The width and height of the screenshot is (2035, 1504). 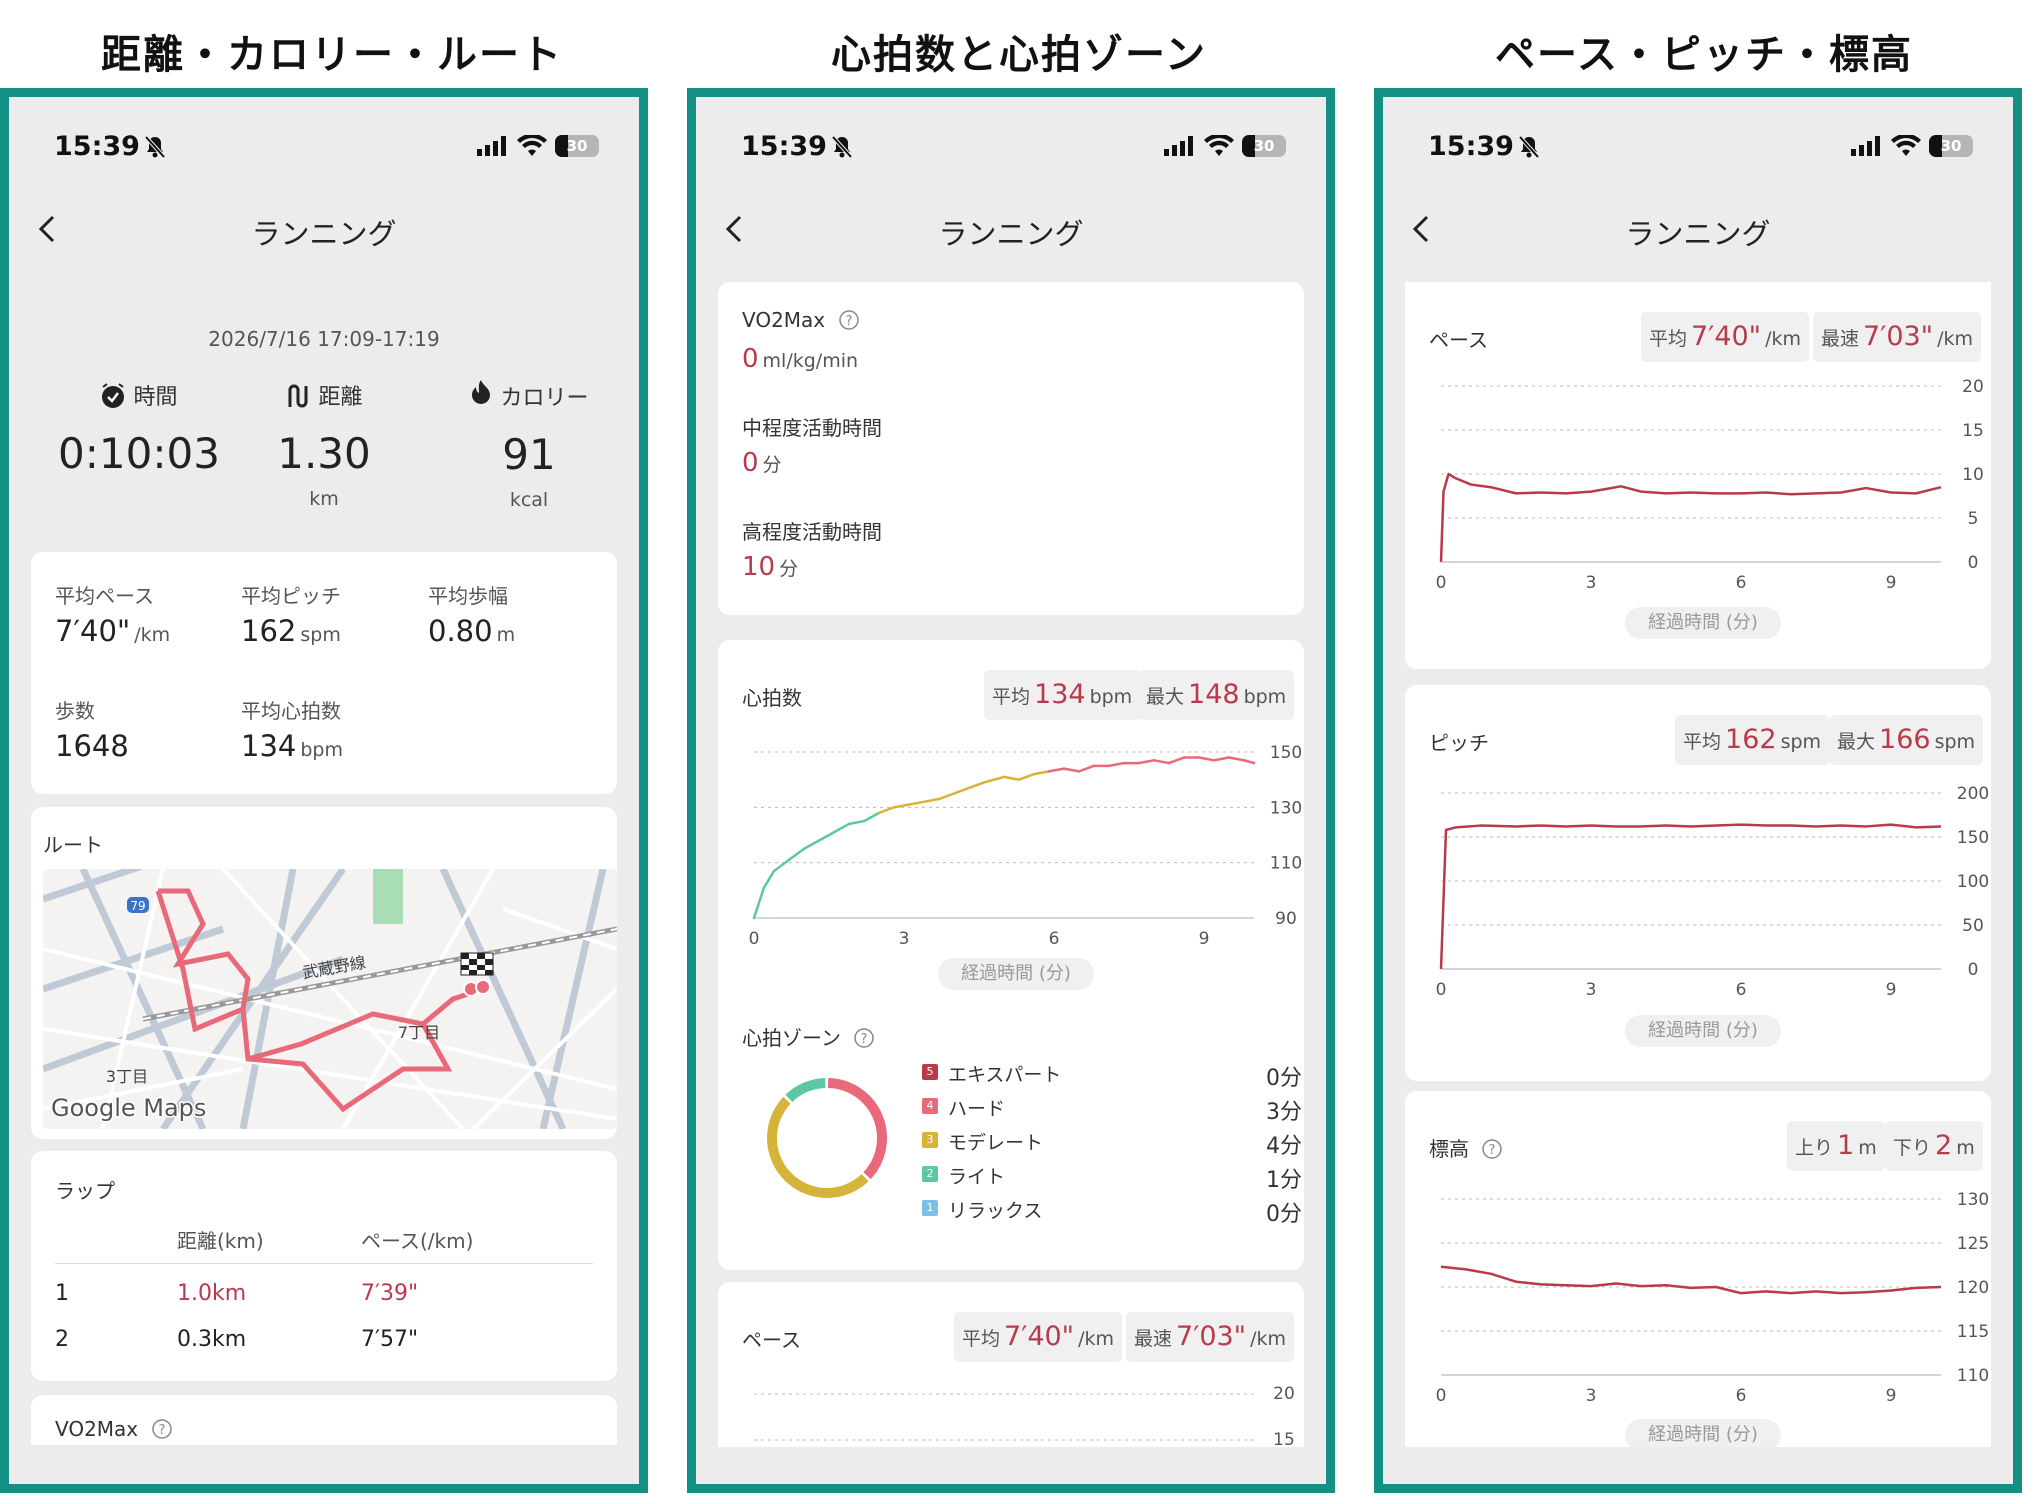 What do you see at coordinates (472, 631) in the screenshot?
I see `avg-stride-value: 0.80 m` at bounding box center [472, 631].